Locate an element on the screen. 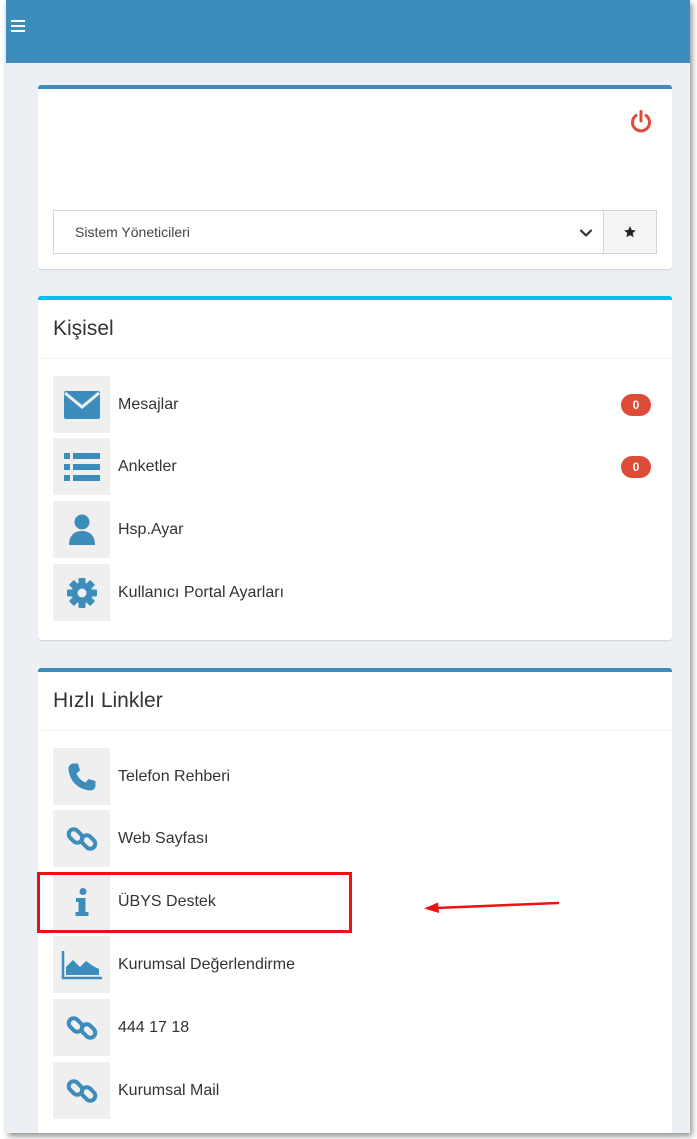 This screenshot has height=1139, width=697. personal-item-label: Mesajlar is located at coordinates (148, 404).